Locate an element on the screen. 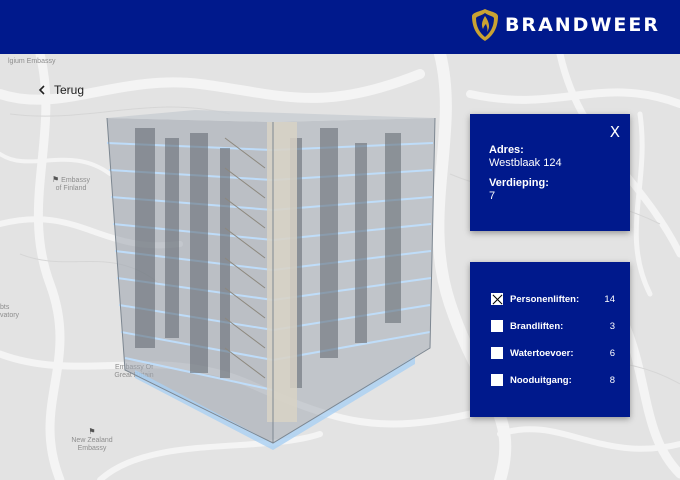  back-button: Terug is located at coordinates (61, 90).